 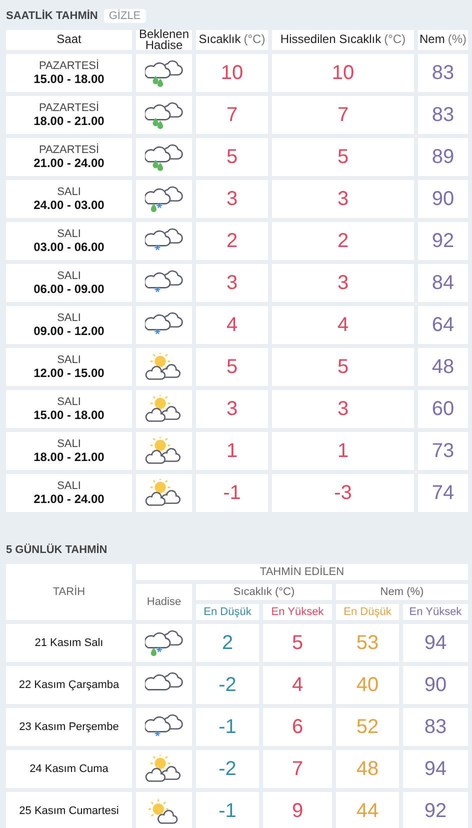 What do you see at coordinates (343, 73) in the screenshot?
I see `feels-like-value: 10` at bounding box center [343, 73].